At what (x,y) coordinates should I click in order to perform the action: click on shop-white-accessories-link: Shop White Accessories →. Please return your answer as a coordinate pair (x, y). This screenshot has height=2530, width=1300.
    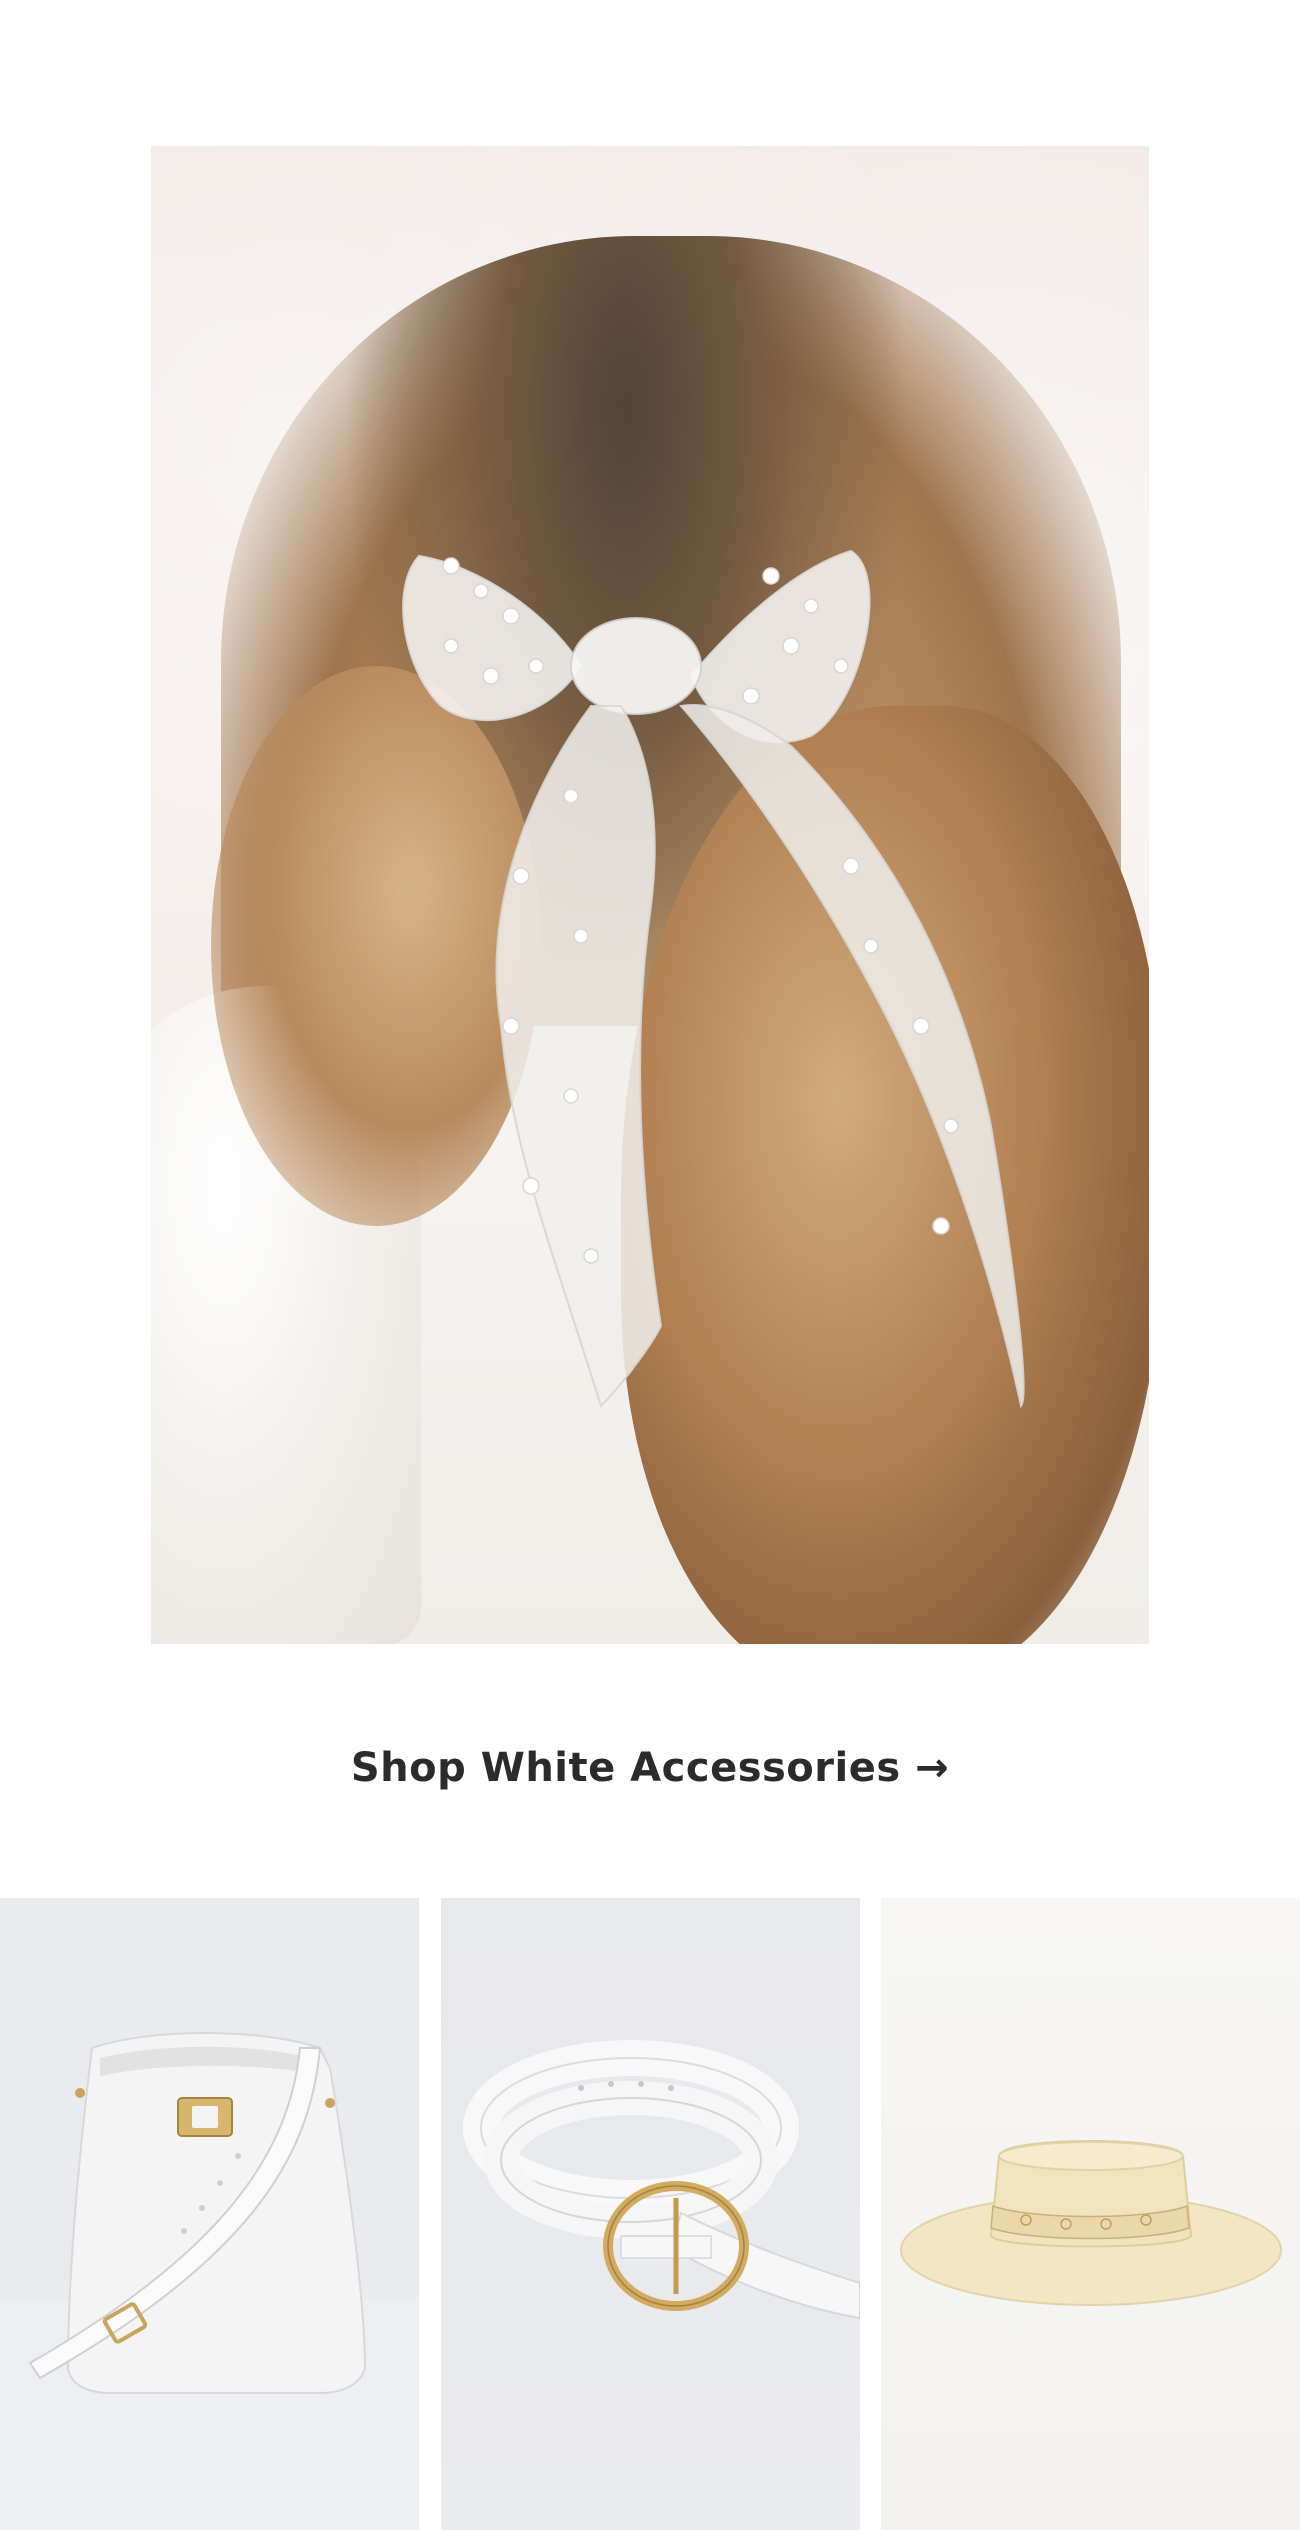
    Looking at the image, I should click on (650, 1768).